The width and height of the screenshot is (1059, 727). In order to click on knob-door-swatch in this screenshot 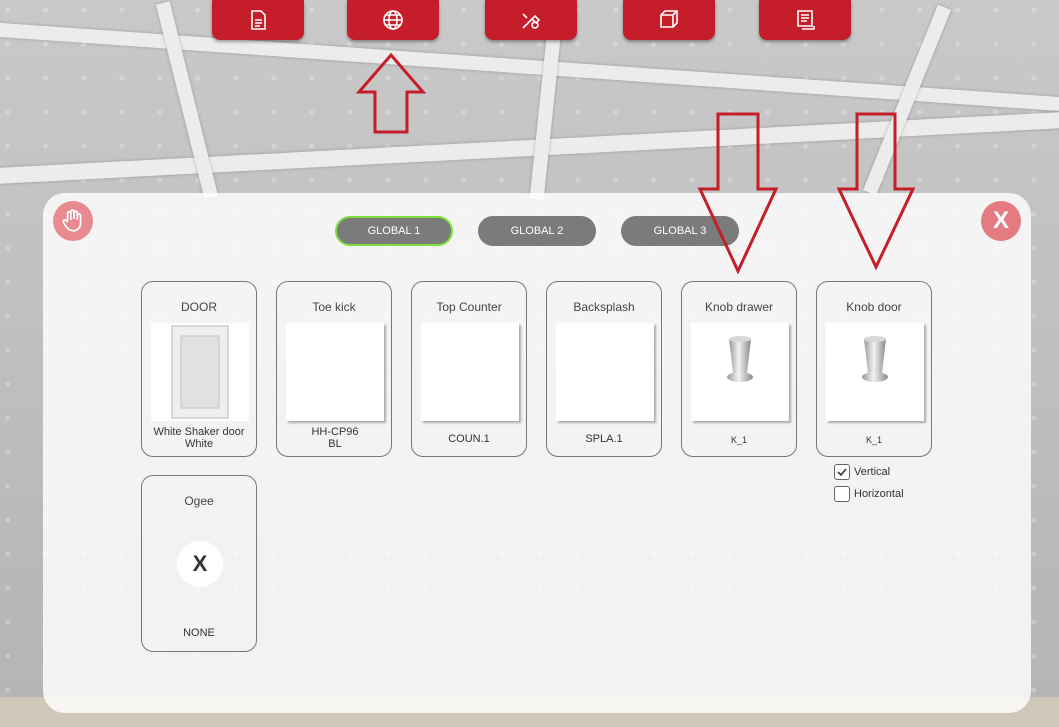, I will do `click(875, 372)`.